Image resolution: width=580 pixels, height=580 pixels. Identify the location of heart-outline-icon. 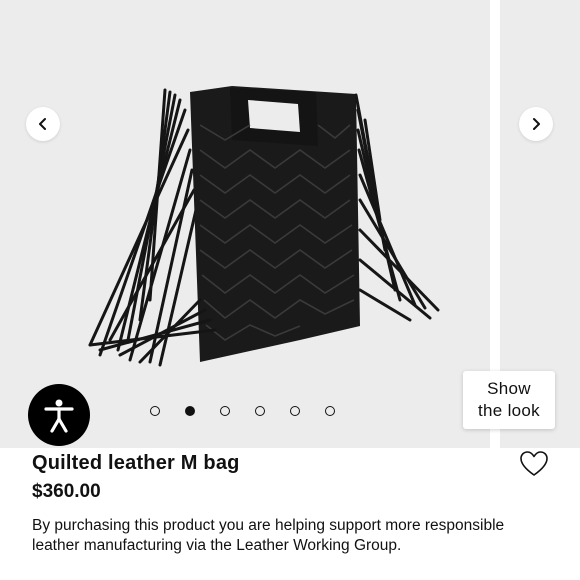
(534, 463).